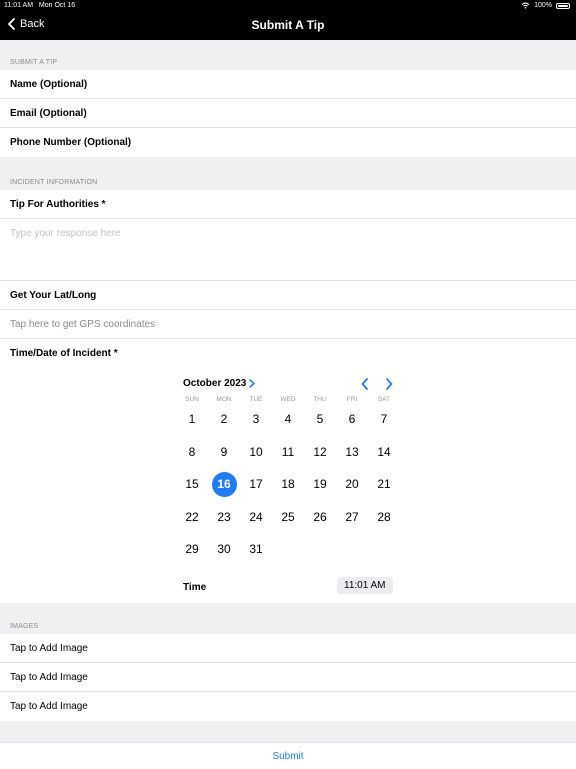 This screenshot has width=576, height=769. Describe the element at coordinates (252, 383) in the screenshot. I see `chevron-right-small-icon` at that location.